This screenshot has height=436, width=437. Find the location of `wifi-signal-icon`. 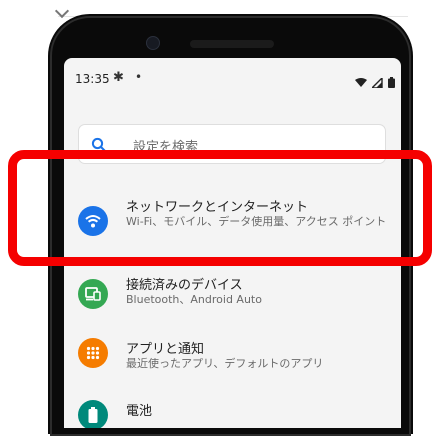

wifi-signal-icon is located at coordinates (360, 82).